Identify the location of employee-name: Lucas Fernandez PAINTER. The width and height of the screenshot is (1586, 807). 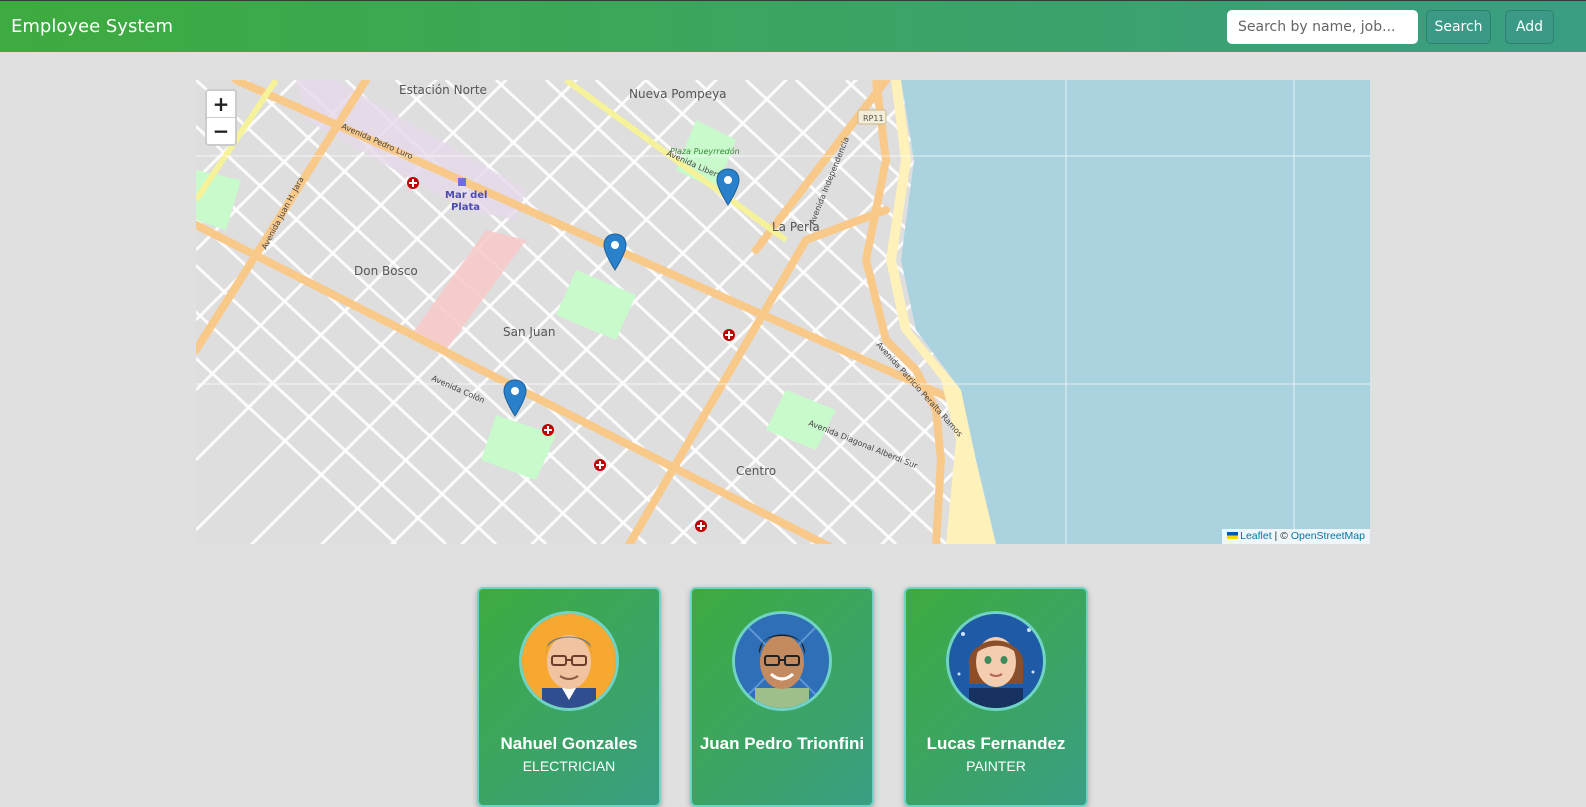
(996, 754).